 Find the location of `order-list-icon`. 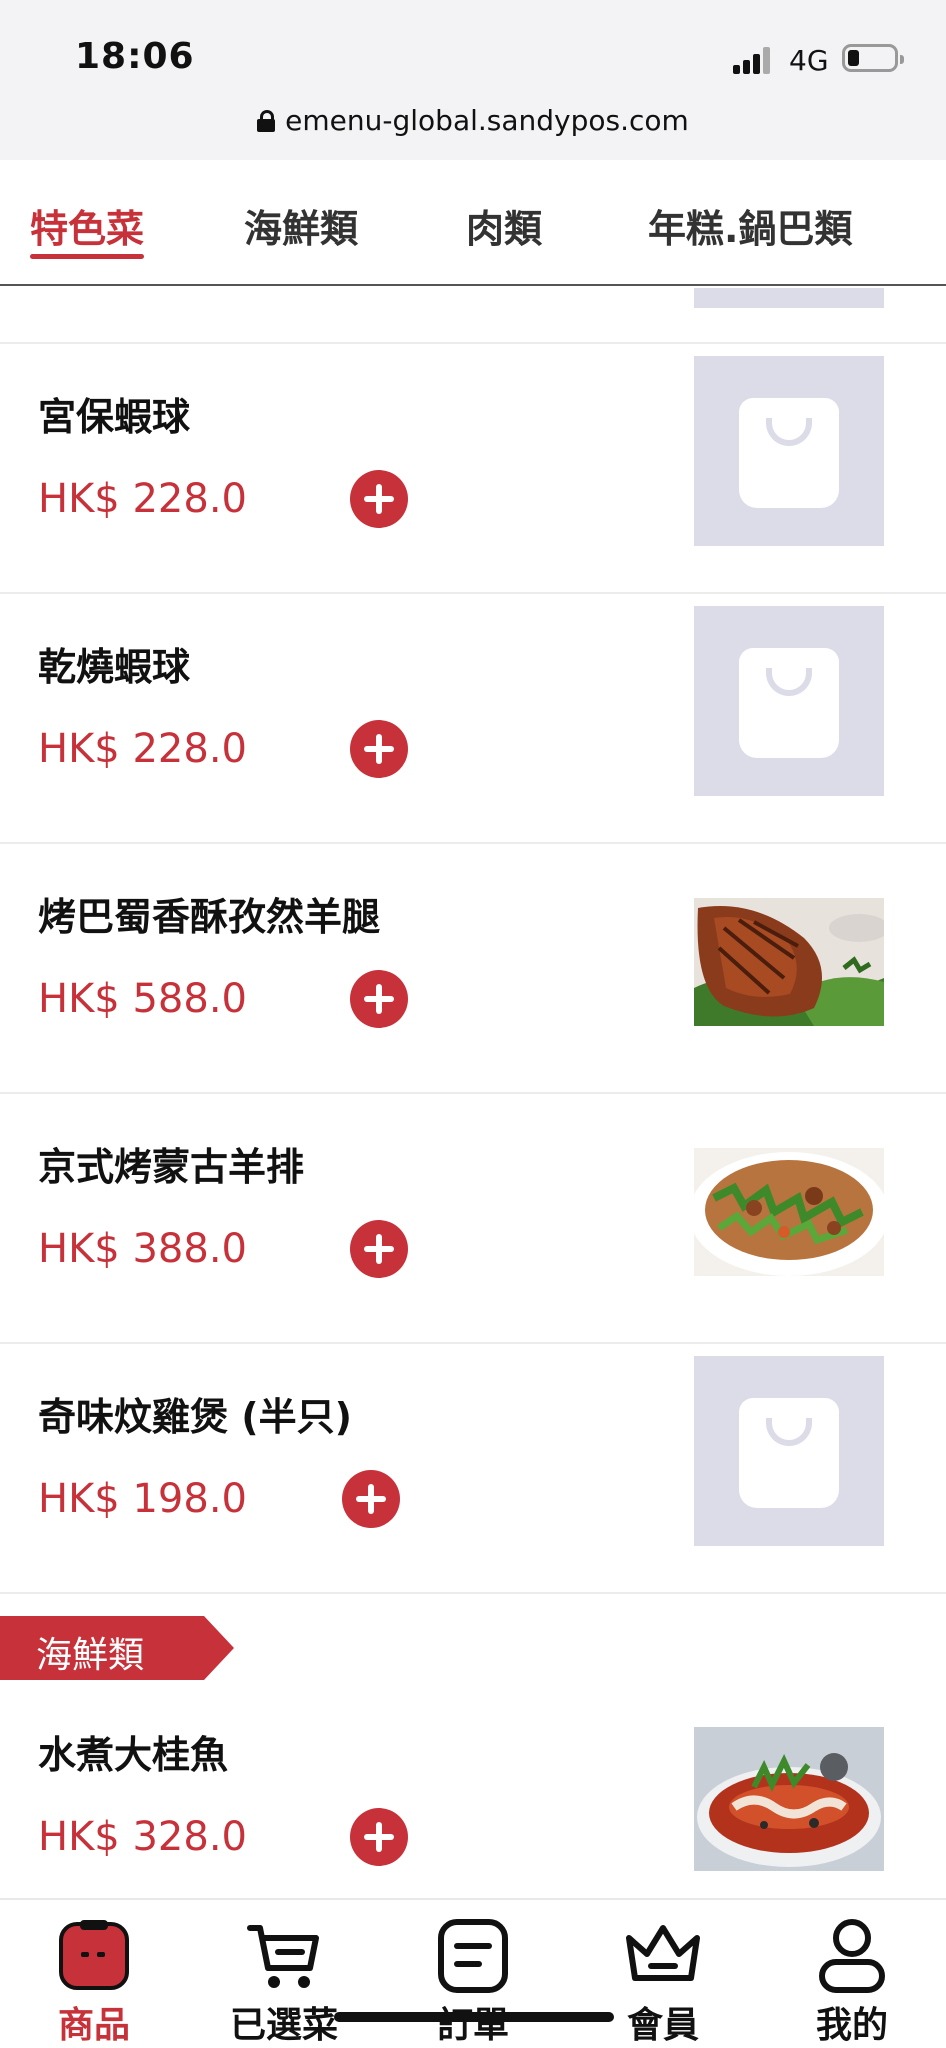

order-list-icon is located at coordinates (473, 1956).